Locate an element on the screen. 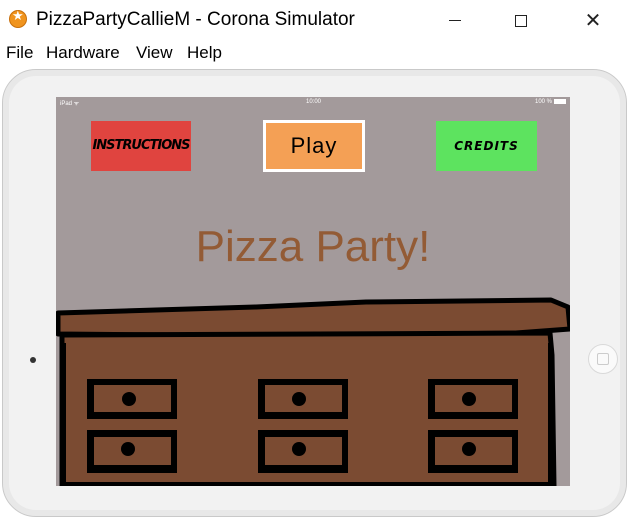 The width and height of the screenshot is (629, 517). window-title: PizzaPartyCallieM - Corona Simulator is located at coordinates (195, 19).